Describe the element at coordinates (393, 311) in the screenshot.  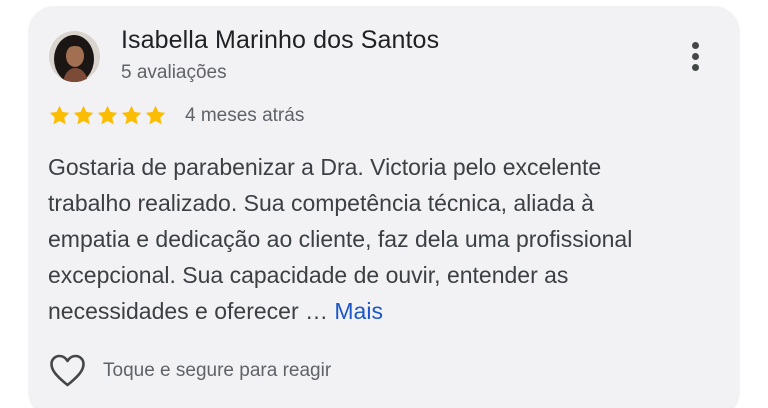
I see `review-text-last-line: necessidades e oferecer … Mais` at that location.